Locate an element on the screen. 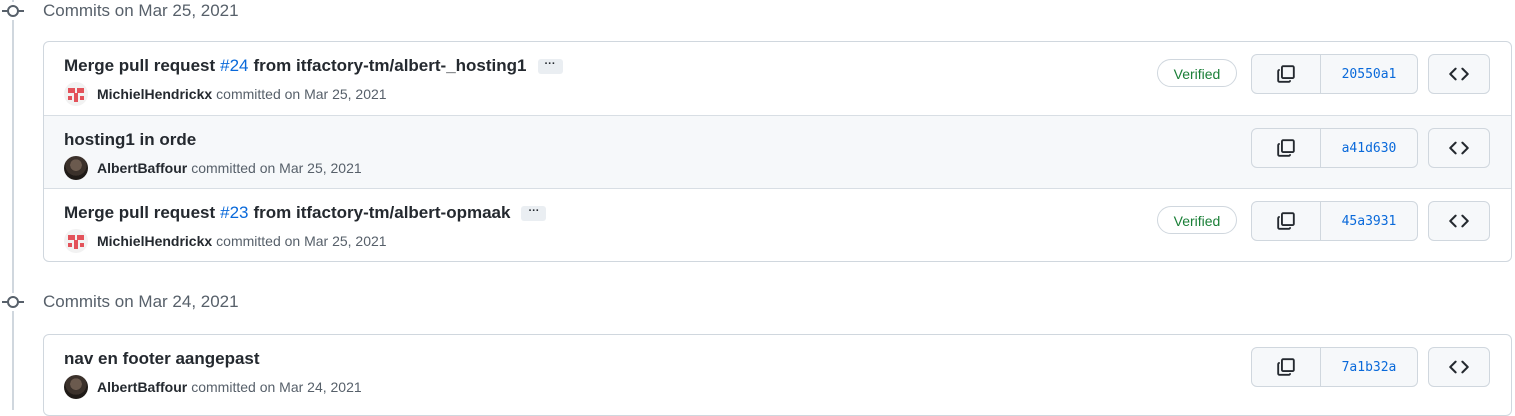 The height and width of the screenshot is (416, 1515). pull-request-link: #23 is located at coordinates (234, 213).